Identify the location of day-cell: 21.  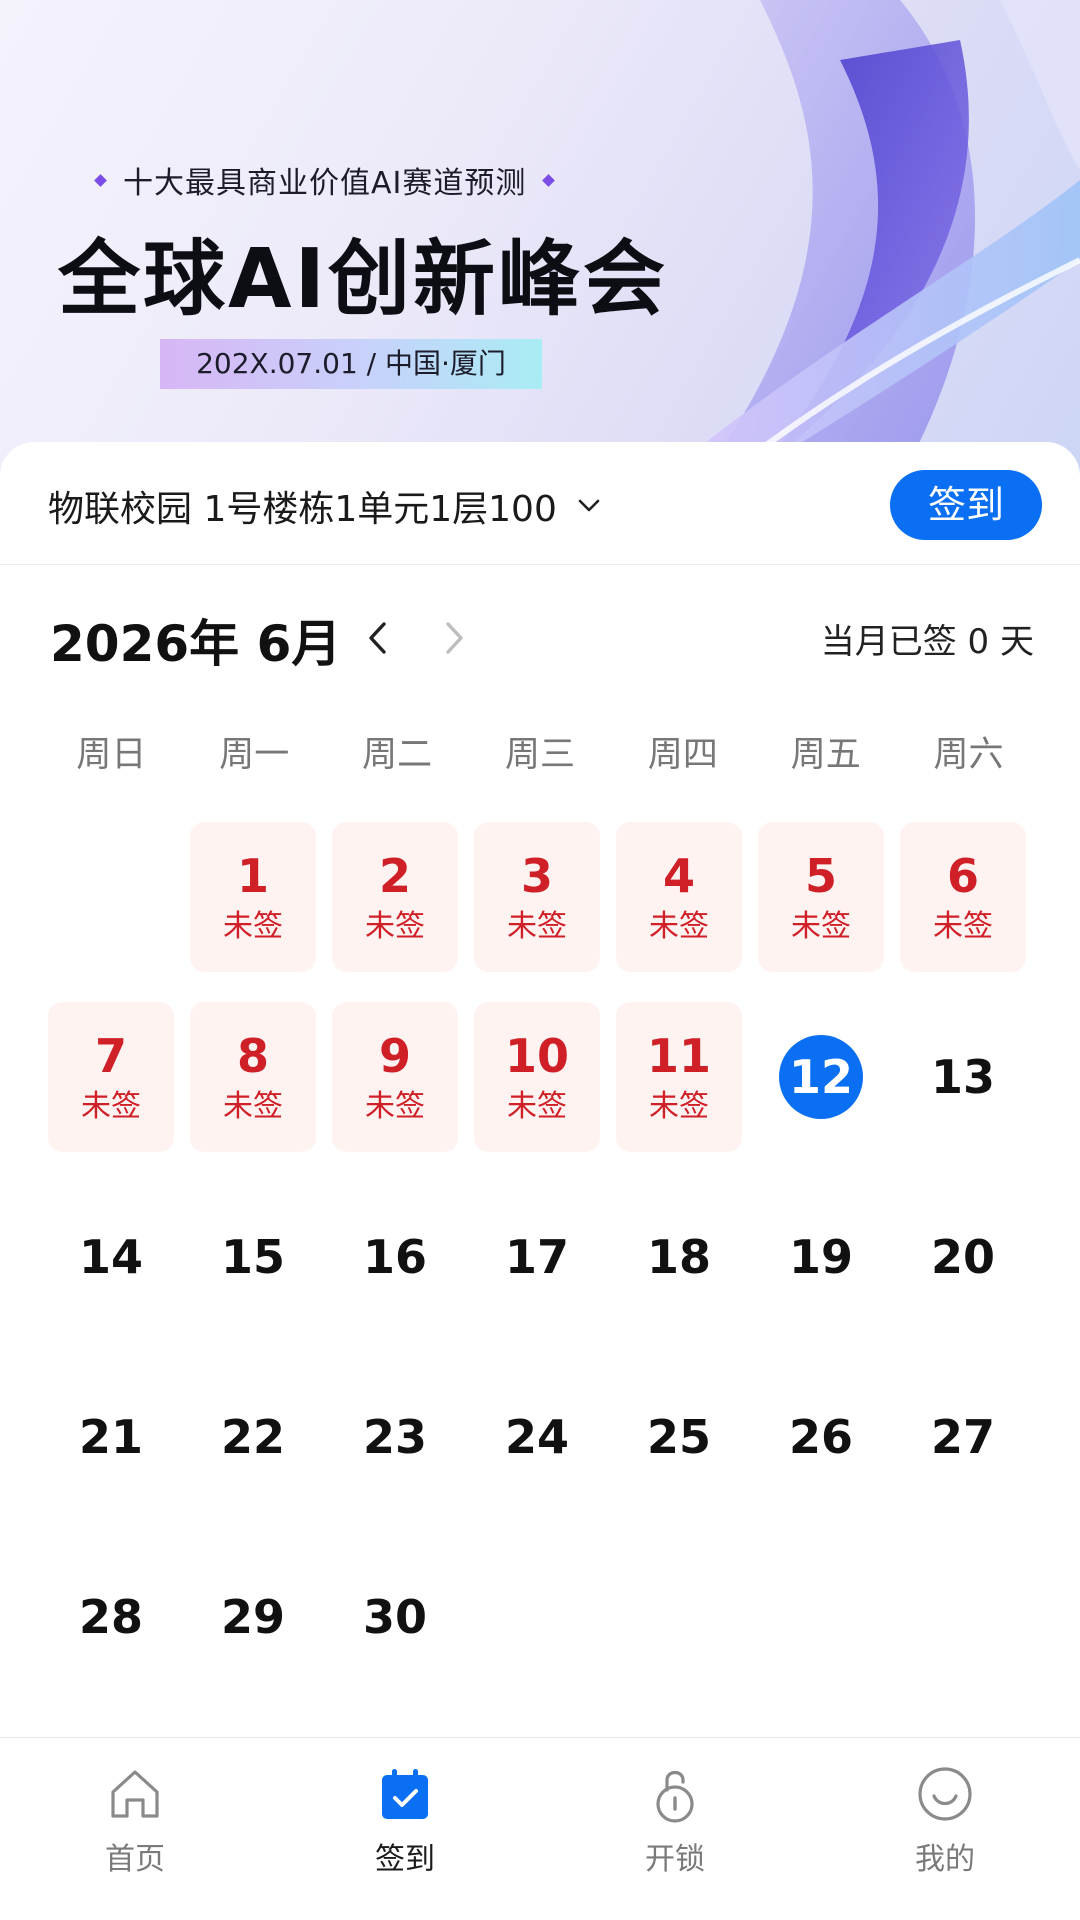
(111, 1437).